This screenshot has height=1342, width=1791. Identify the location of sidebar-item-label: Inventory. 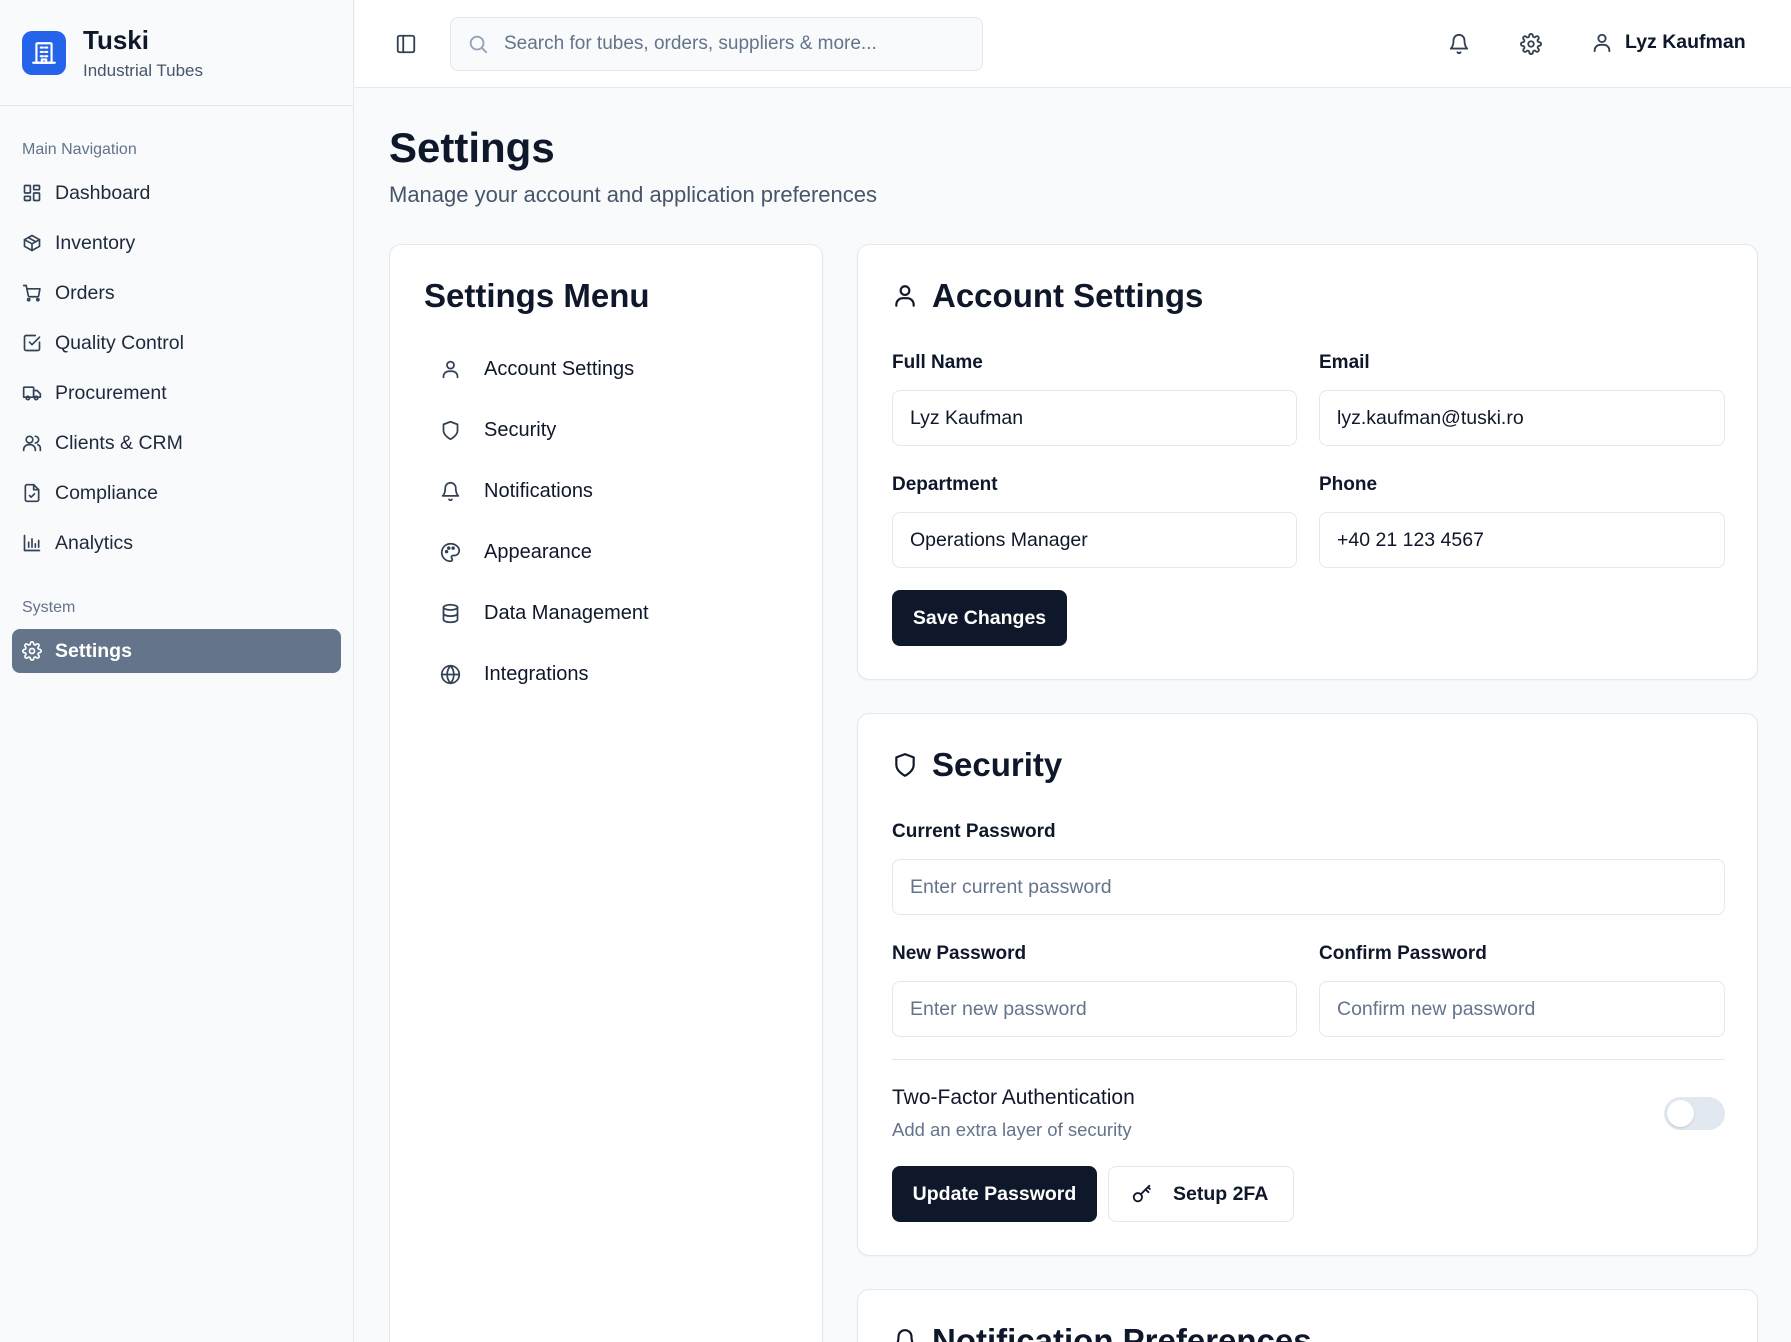
(95, 242).